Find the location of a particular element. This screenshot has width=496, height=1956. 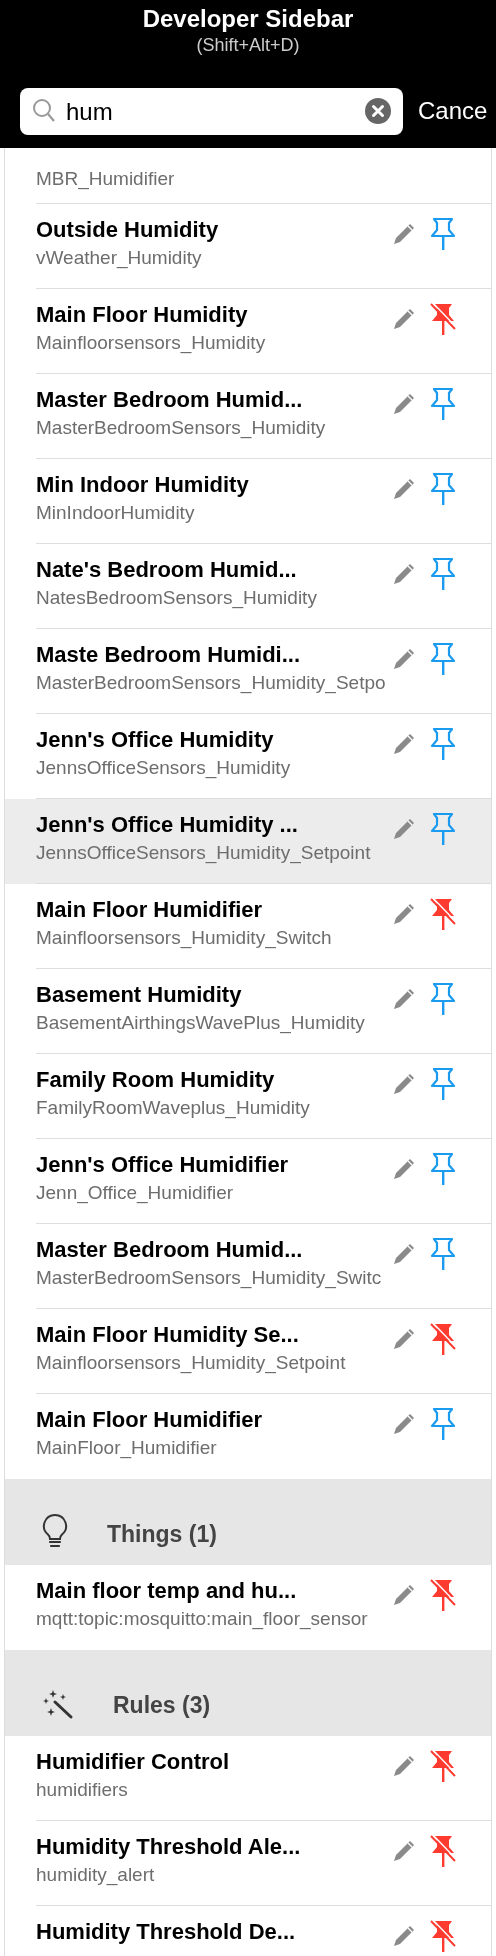

item-subtitle: Mainfloorsensors_Humidity_Switch is located at coordinates (184, 938).